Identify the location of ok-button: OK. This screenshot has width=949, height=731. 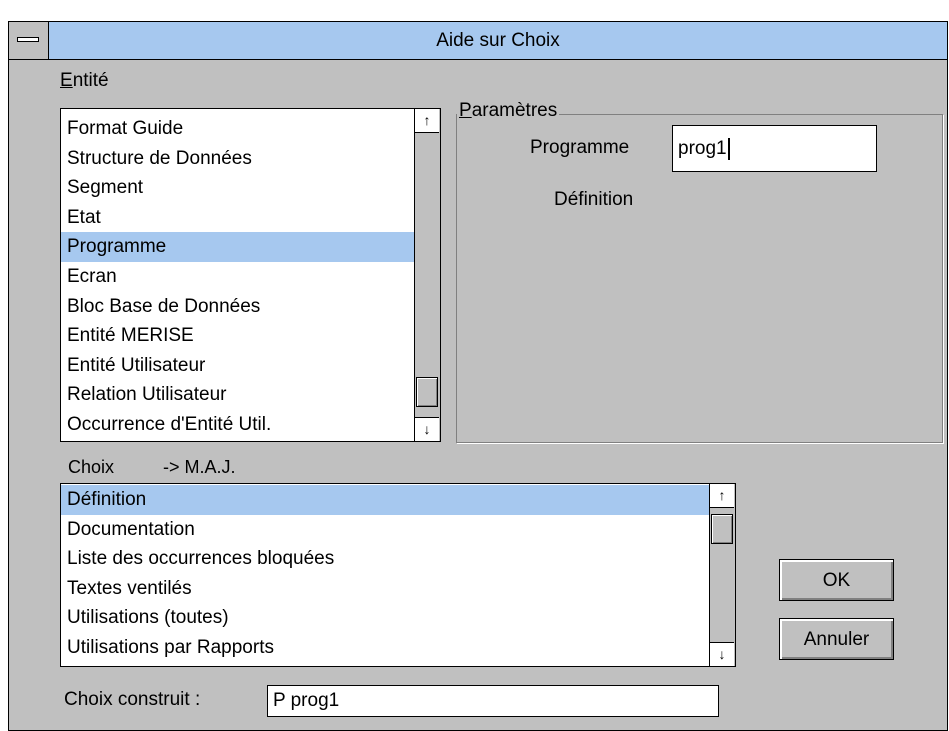
(836, 580).